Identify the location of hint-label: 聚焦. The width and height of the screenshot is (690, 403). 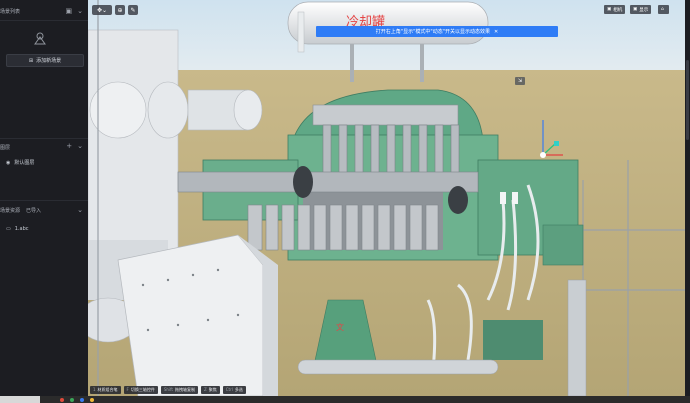
(212, 389).